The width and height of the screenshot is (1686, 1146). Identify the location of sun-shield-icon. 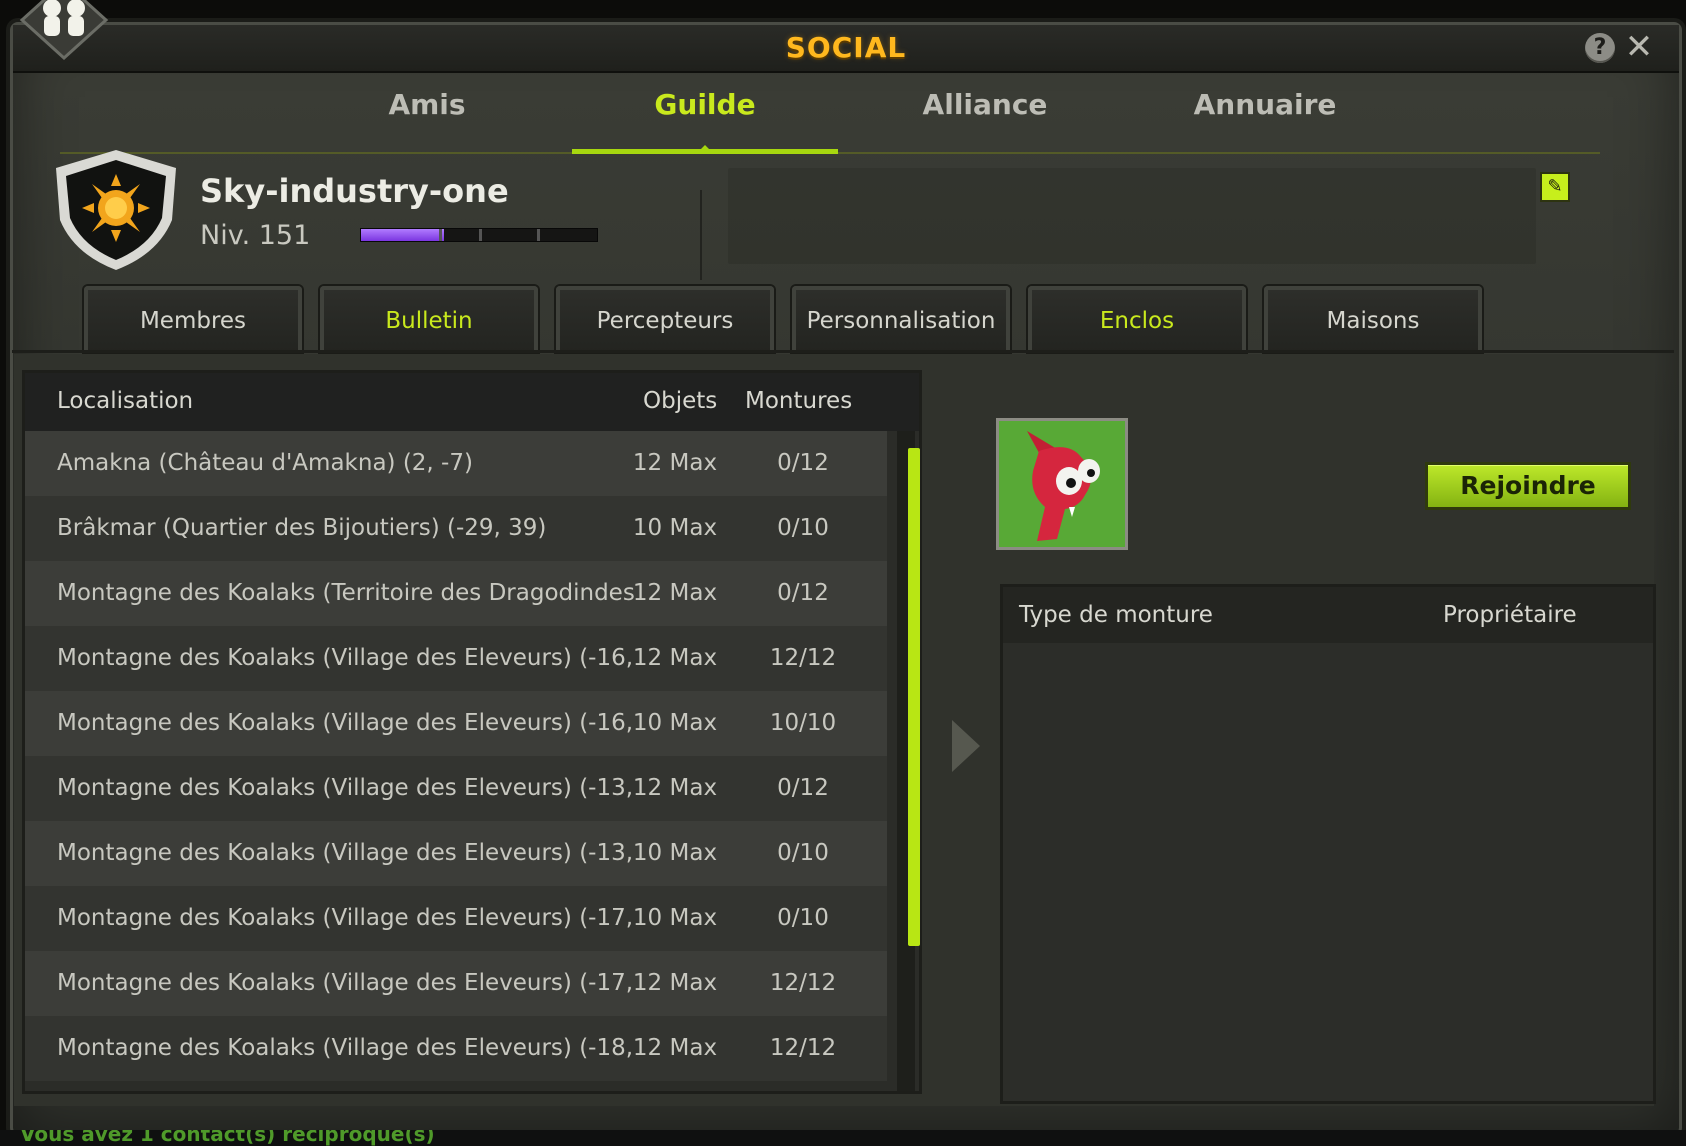
(116, 210).